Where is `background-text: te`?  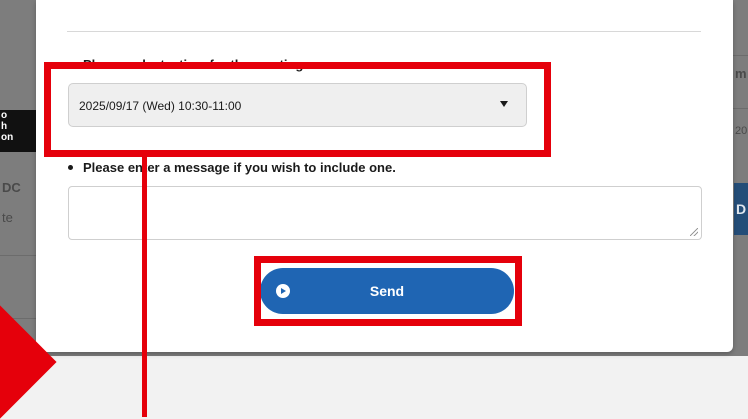
background-text: te is located at coordinates (7, 217).